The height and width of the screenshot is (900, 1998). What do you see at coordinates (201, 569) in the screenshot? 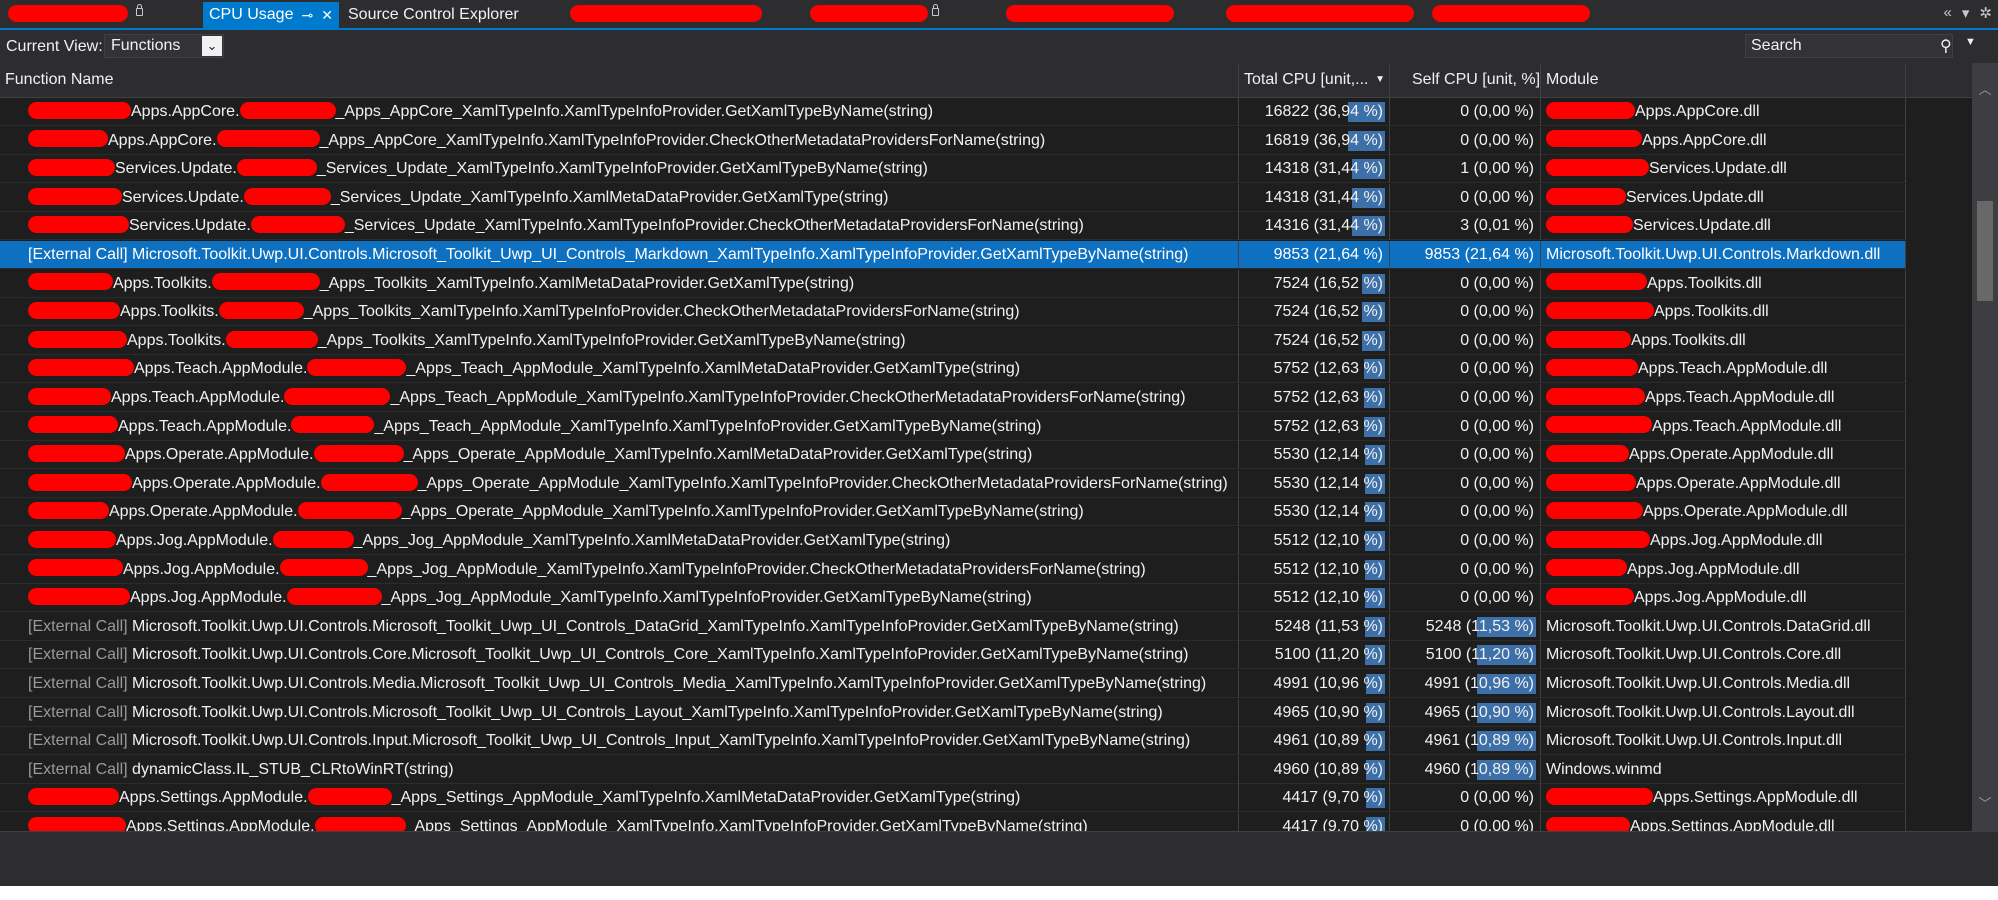
I see `function-name-prefix: Apps.Jog.AppModule.` at bounding box center [201, 569].